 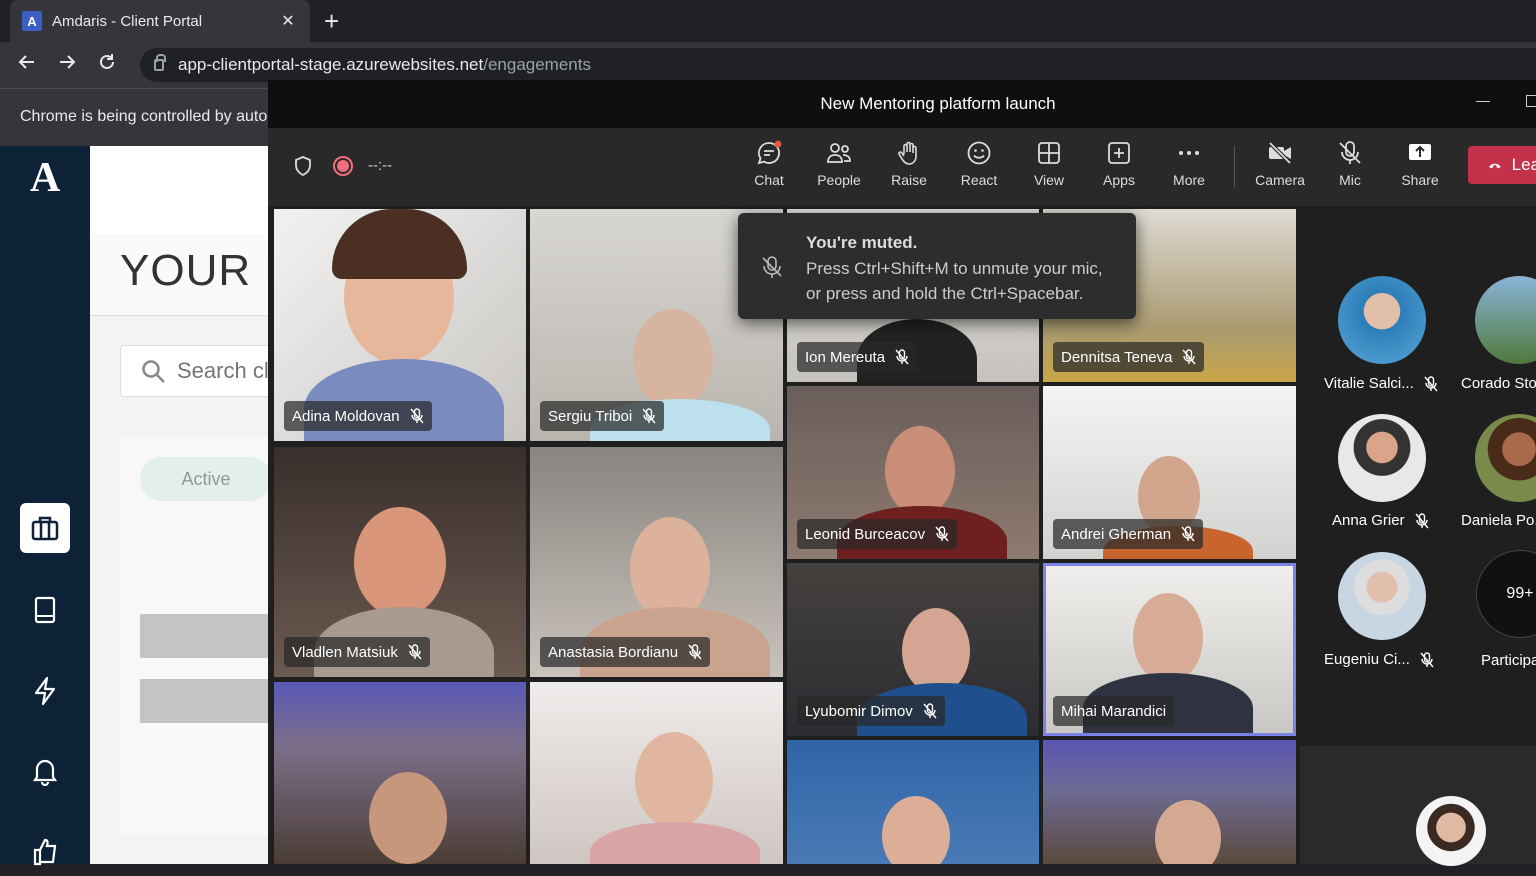 What do you see at coordinates (1483, 101) in the screenshot?
I see `minimize-icon` at bounding box center [1483, 101].